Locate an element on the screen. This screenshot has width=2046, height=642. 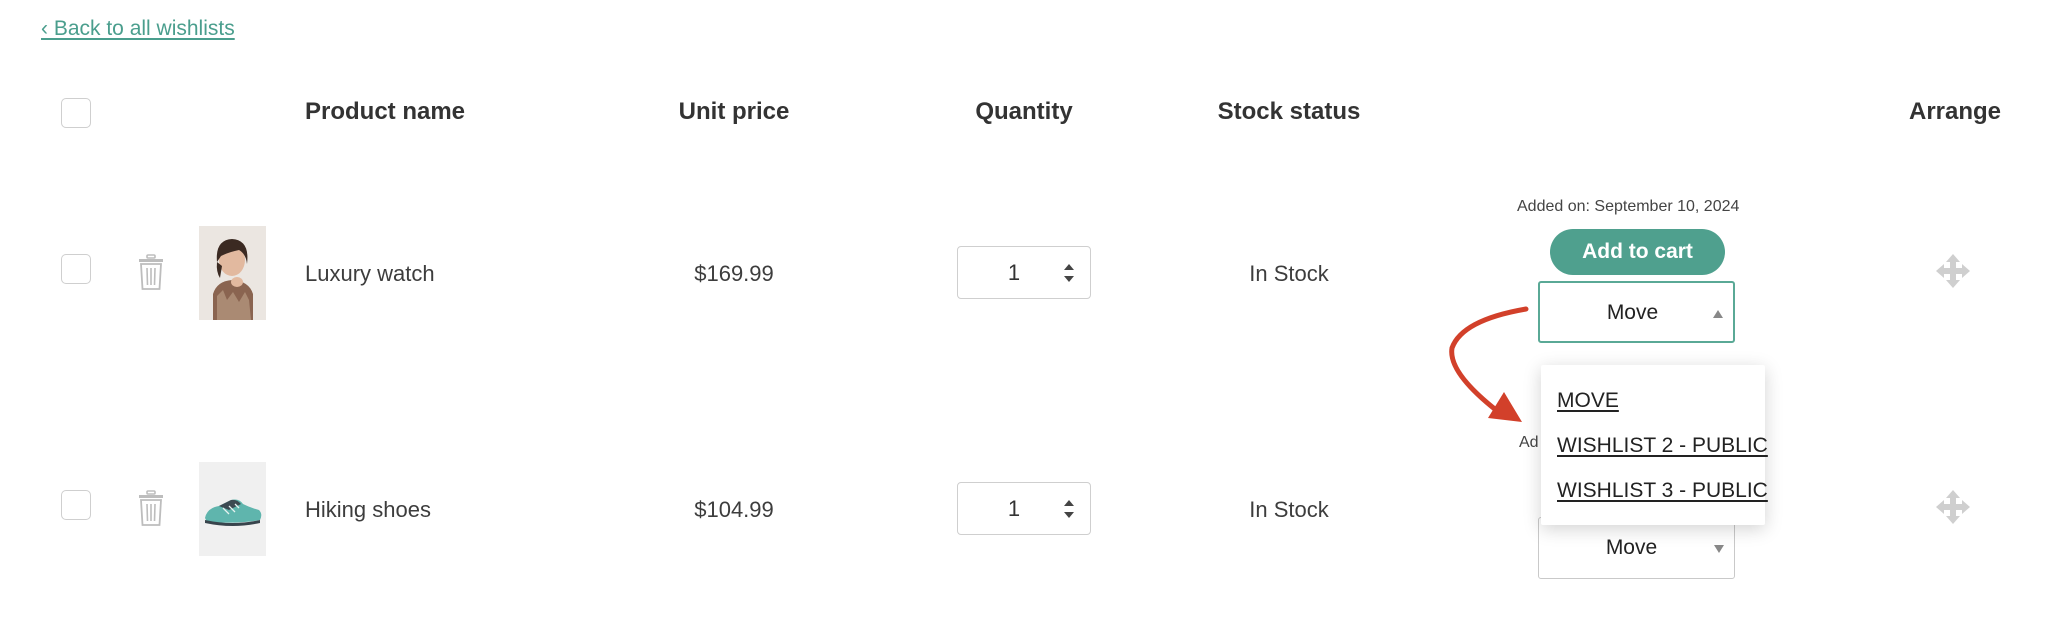
caret-up-icon is located at coordinates (1718, 314).